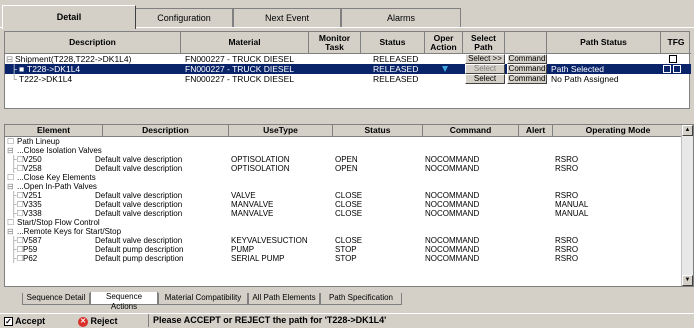 The width and height of the screenshot is (694, 328). Describe the element at coordinates (56, 299) in the screenshot. I see `tab-sequence-detail: Sequence Detail` at that location.